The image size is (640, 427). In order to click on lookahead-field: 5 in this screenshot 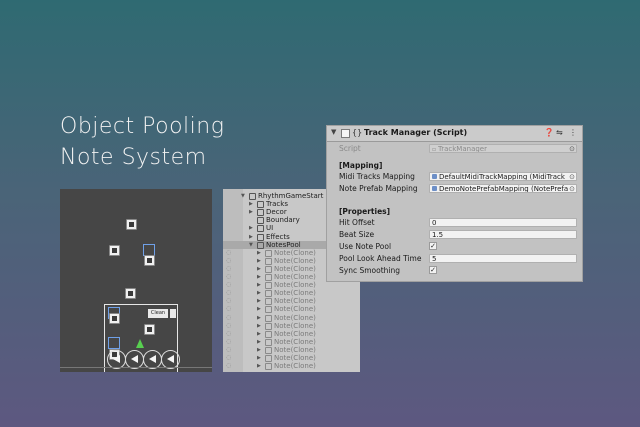, I will do `click(503, 258)`.